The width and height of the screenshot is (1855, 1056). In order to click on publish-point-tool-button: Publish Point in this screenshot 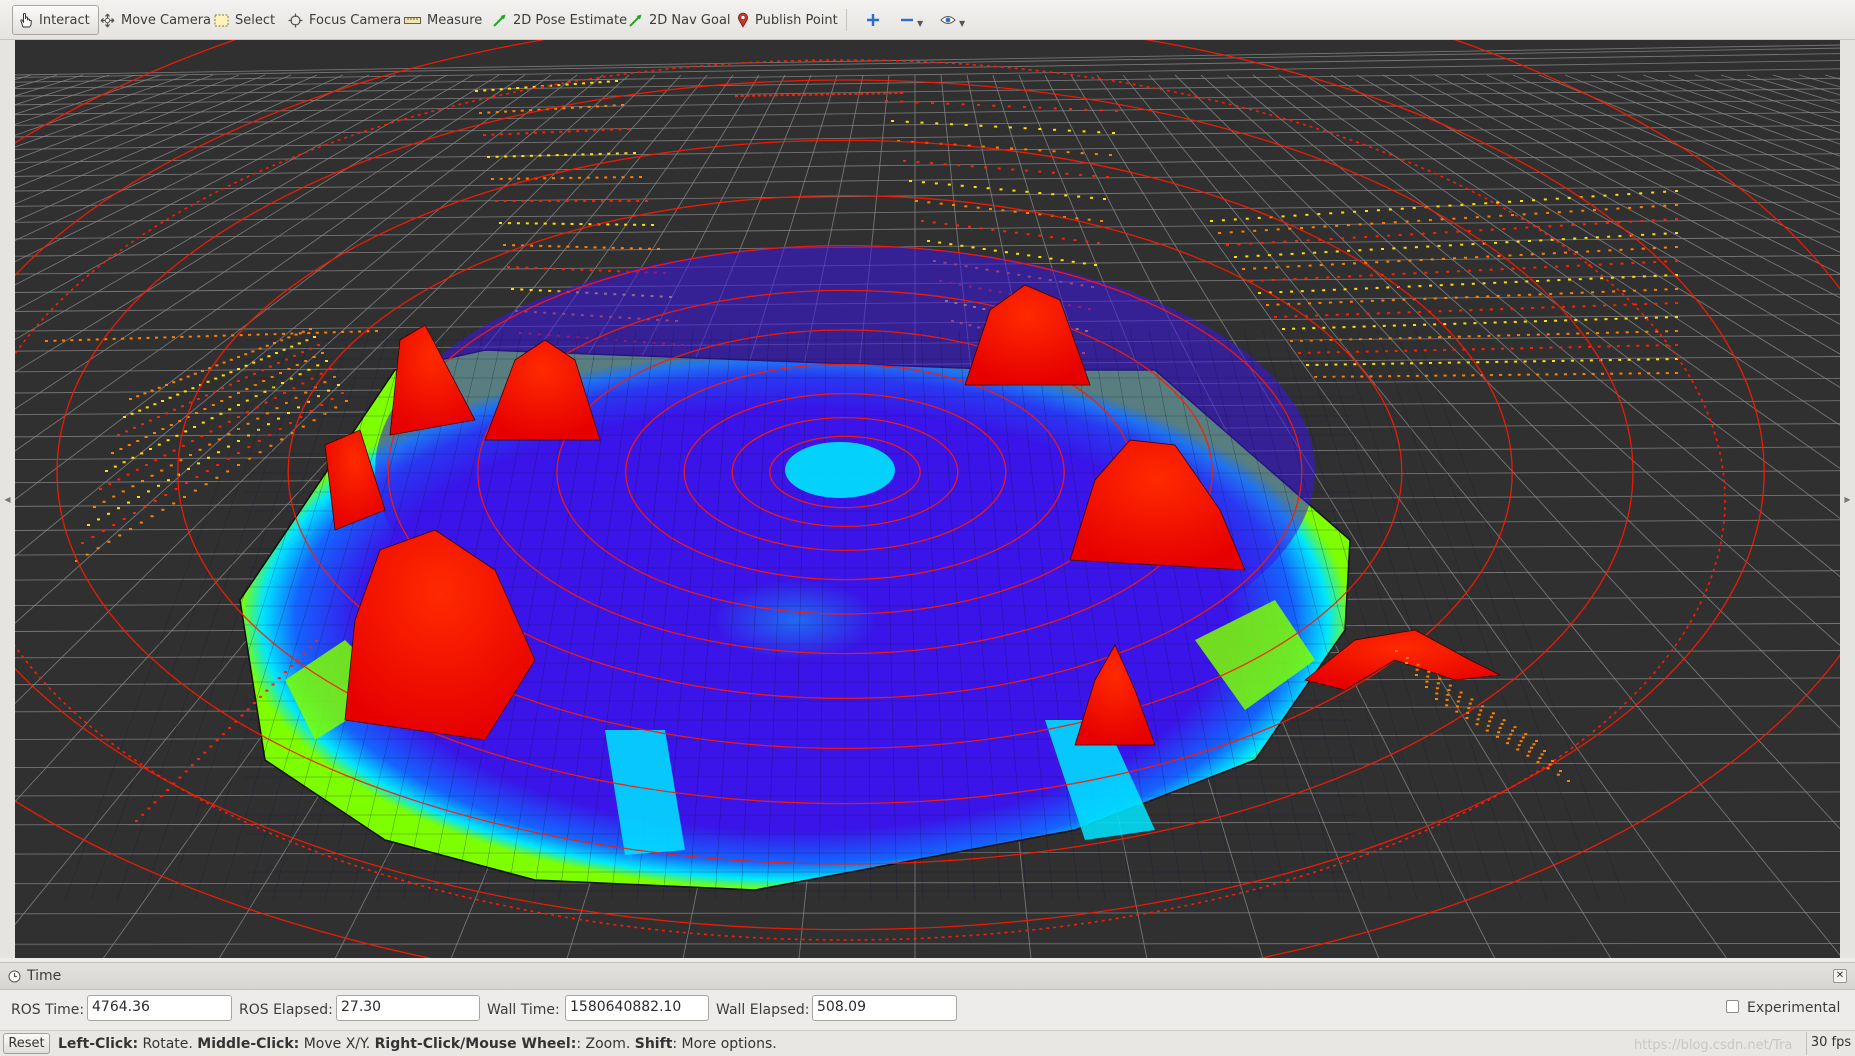, I will do `click(787, 20)`.